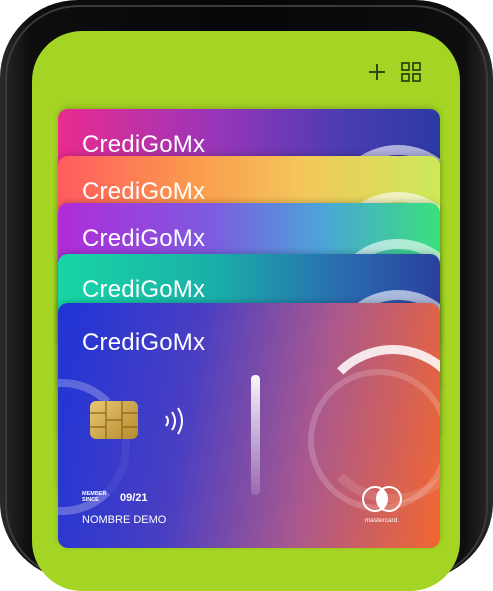  What do you see at coordinates (94, 497) in the screenshot?
I see `member-since-label: MEMBER SINCE` at bounding box center [94, 497].